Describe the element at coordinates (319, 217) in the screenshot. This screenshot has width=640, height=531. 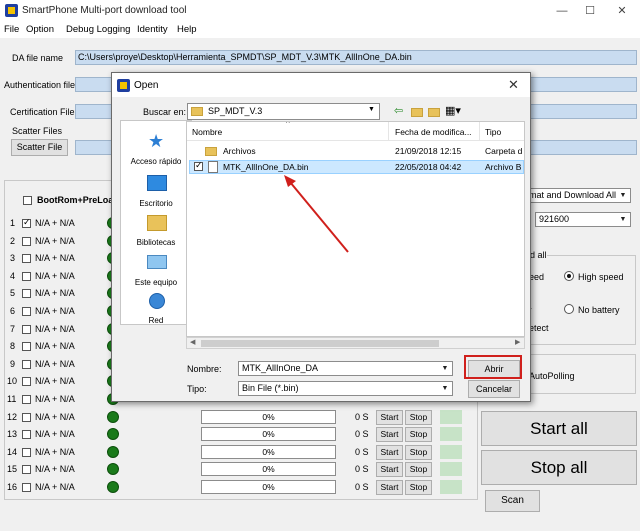
I see `arrow-shaft` at that location.